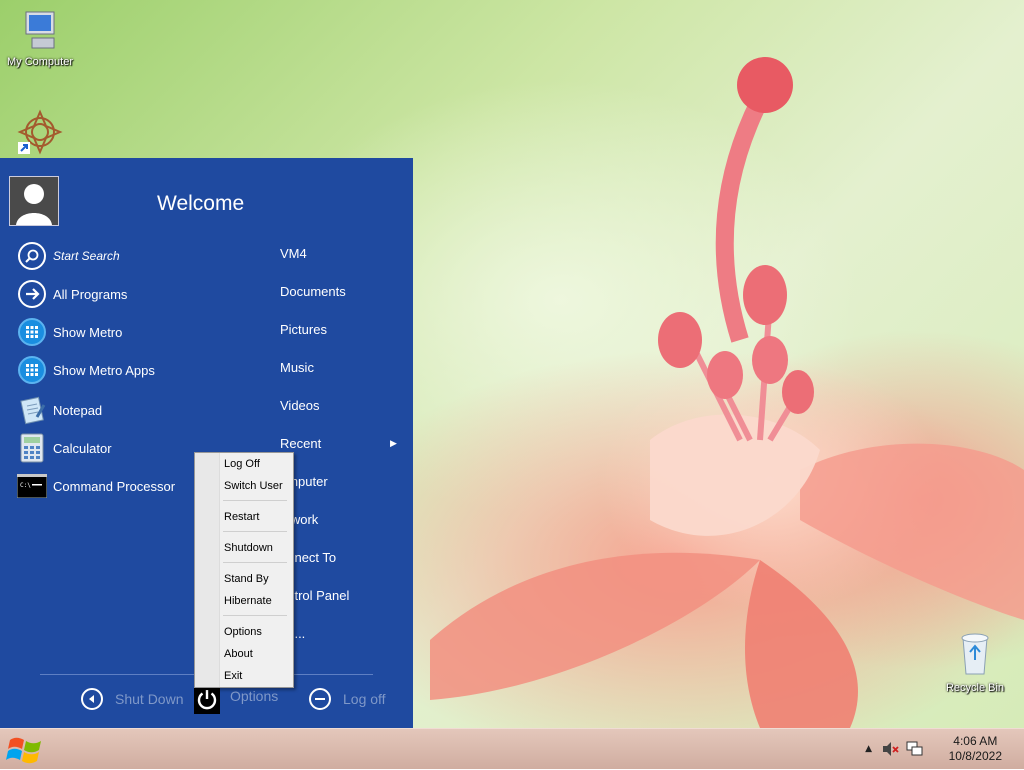 Image resolution: width=1024 pixels, height=770 pixels. I want to click on power-icon, so click(207, 700).